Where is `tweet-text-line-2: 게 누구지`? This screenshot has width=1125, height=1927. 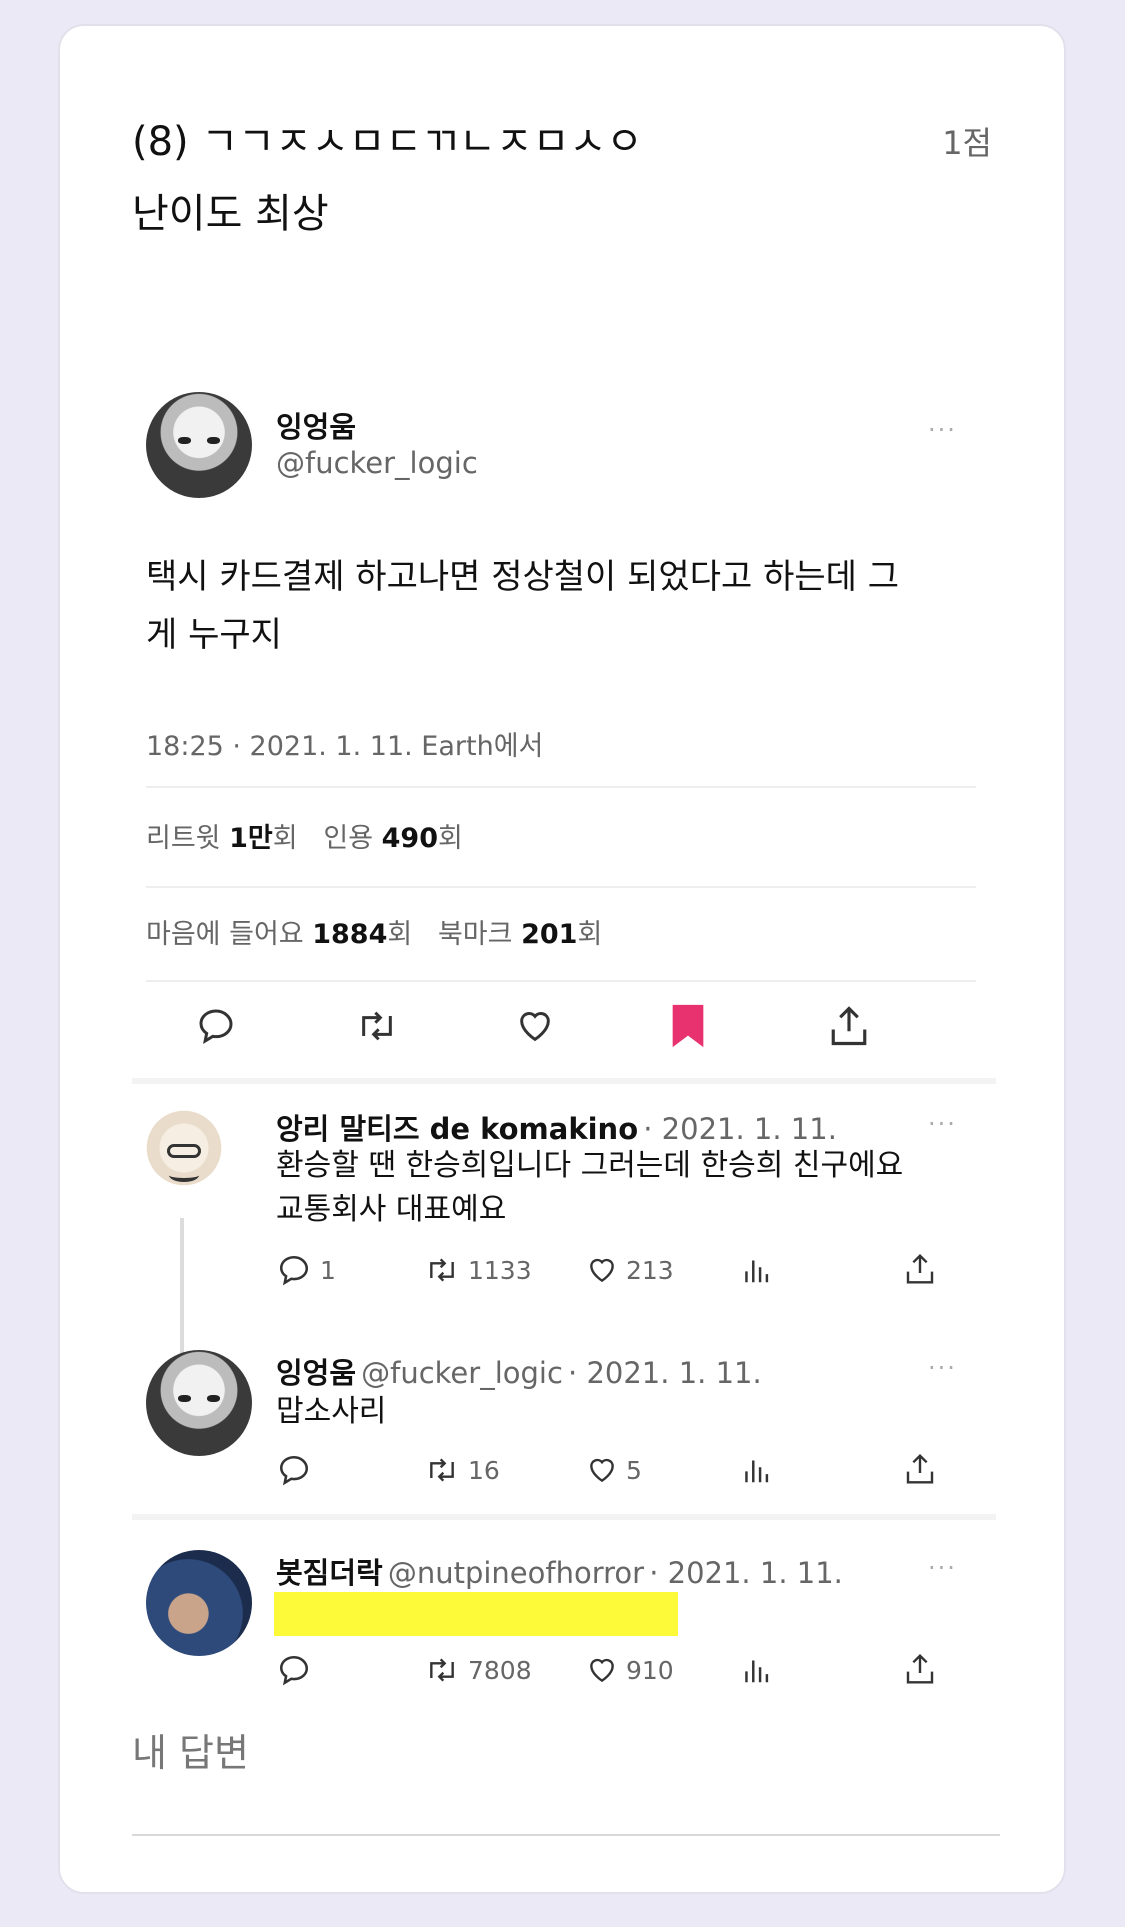
tweet-text-line-2: 게 누구지 is located at coordinates (214, 635).